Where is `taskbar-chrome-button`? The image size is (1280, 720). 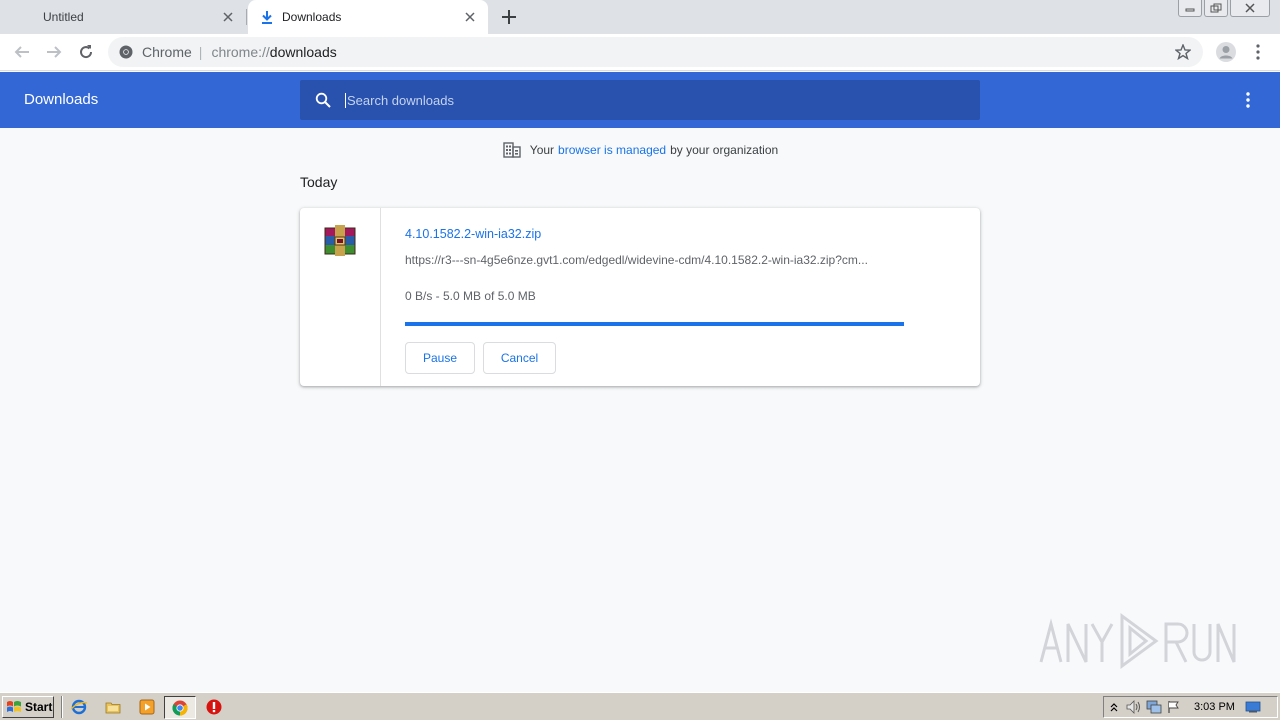 taskbar-chrome-button is located at coordinates (180, 707).